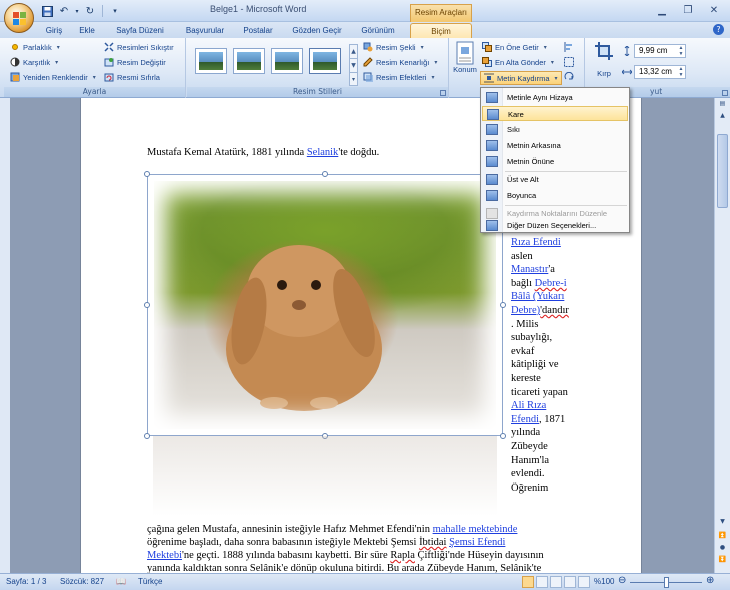 The image size is (730, 590). What do you see at coordinates (205, 30) in the screenshot?
I see `tab-basvurular: Başvurular` at bounding box center [205, 30].